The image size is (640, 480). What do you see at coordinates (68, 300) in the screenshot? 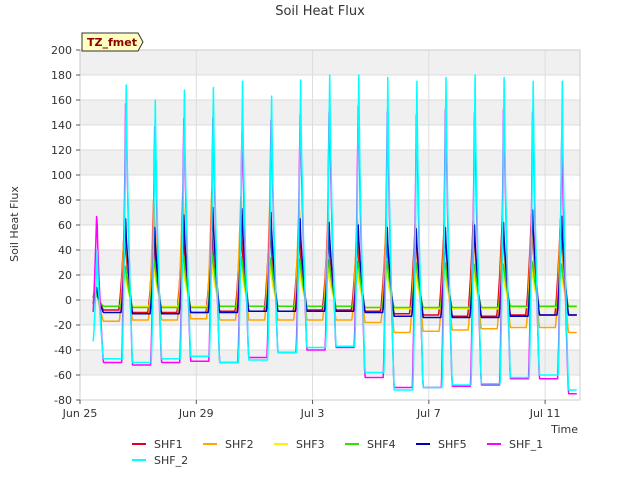
I see `y-tick-label: 0` at bounding box center [68, 300].